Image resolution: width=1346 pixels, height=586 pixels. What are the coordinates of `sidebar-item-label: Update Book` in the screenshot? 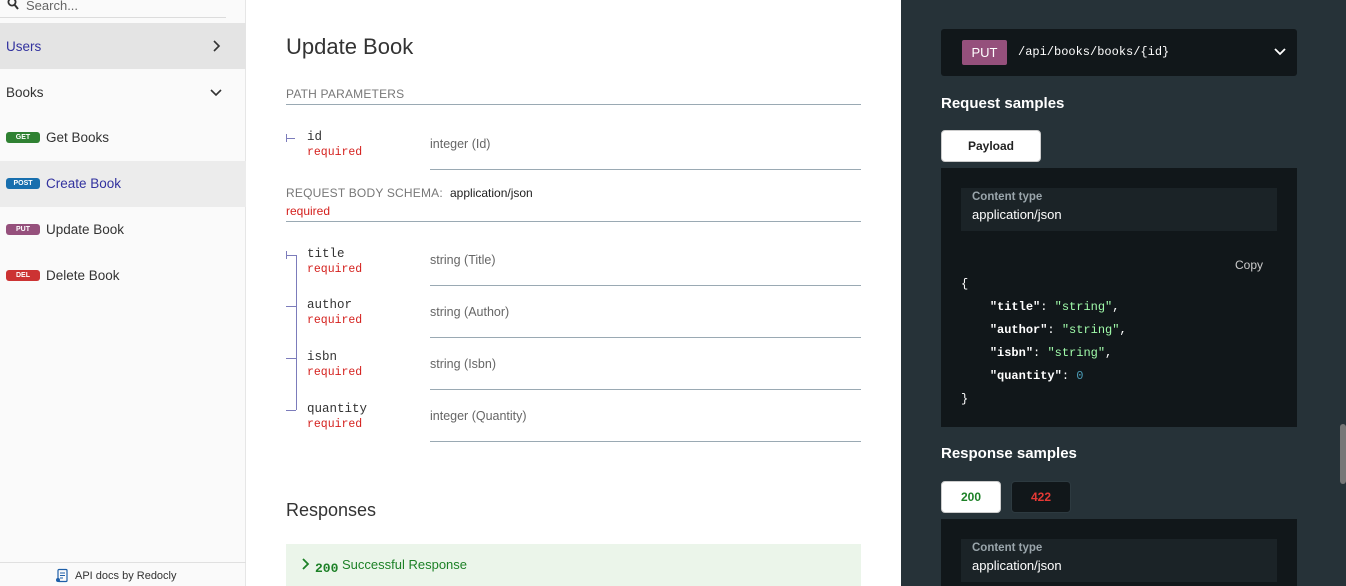 It's located at (85, 229).